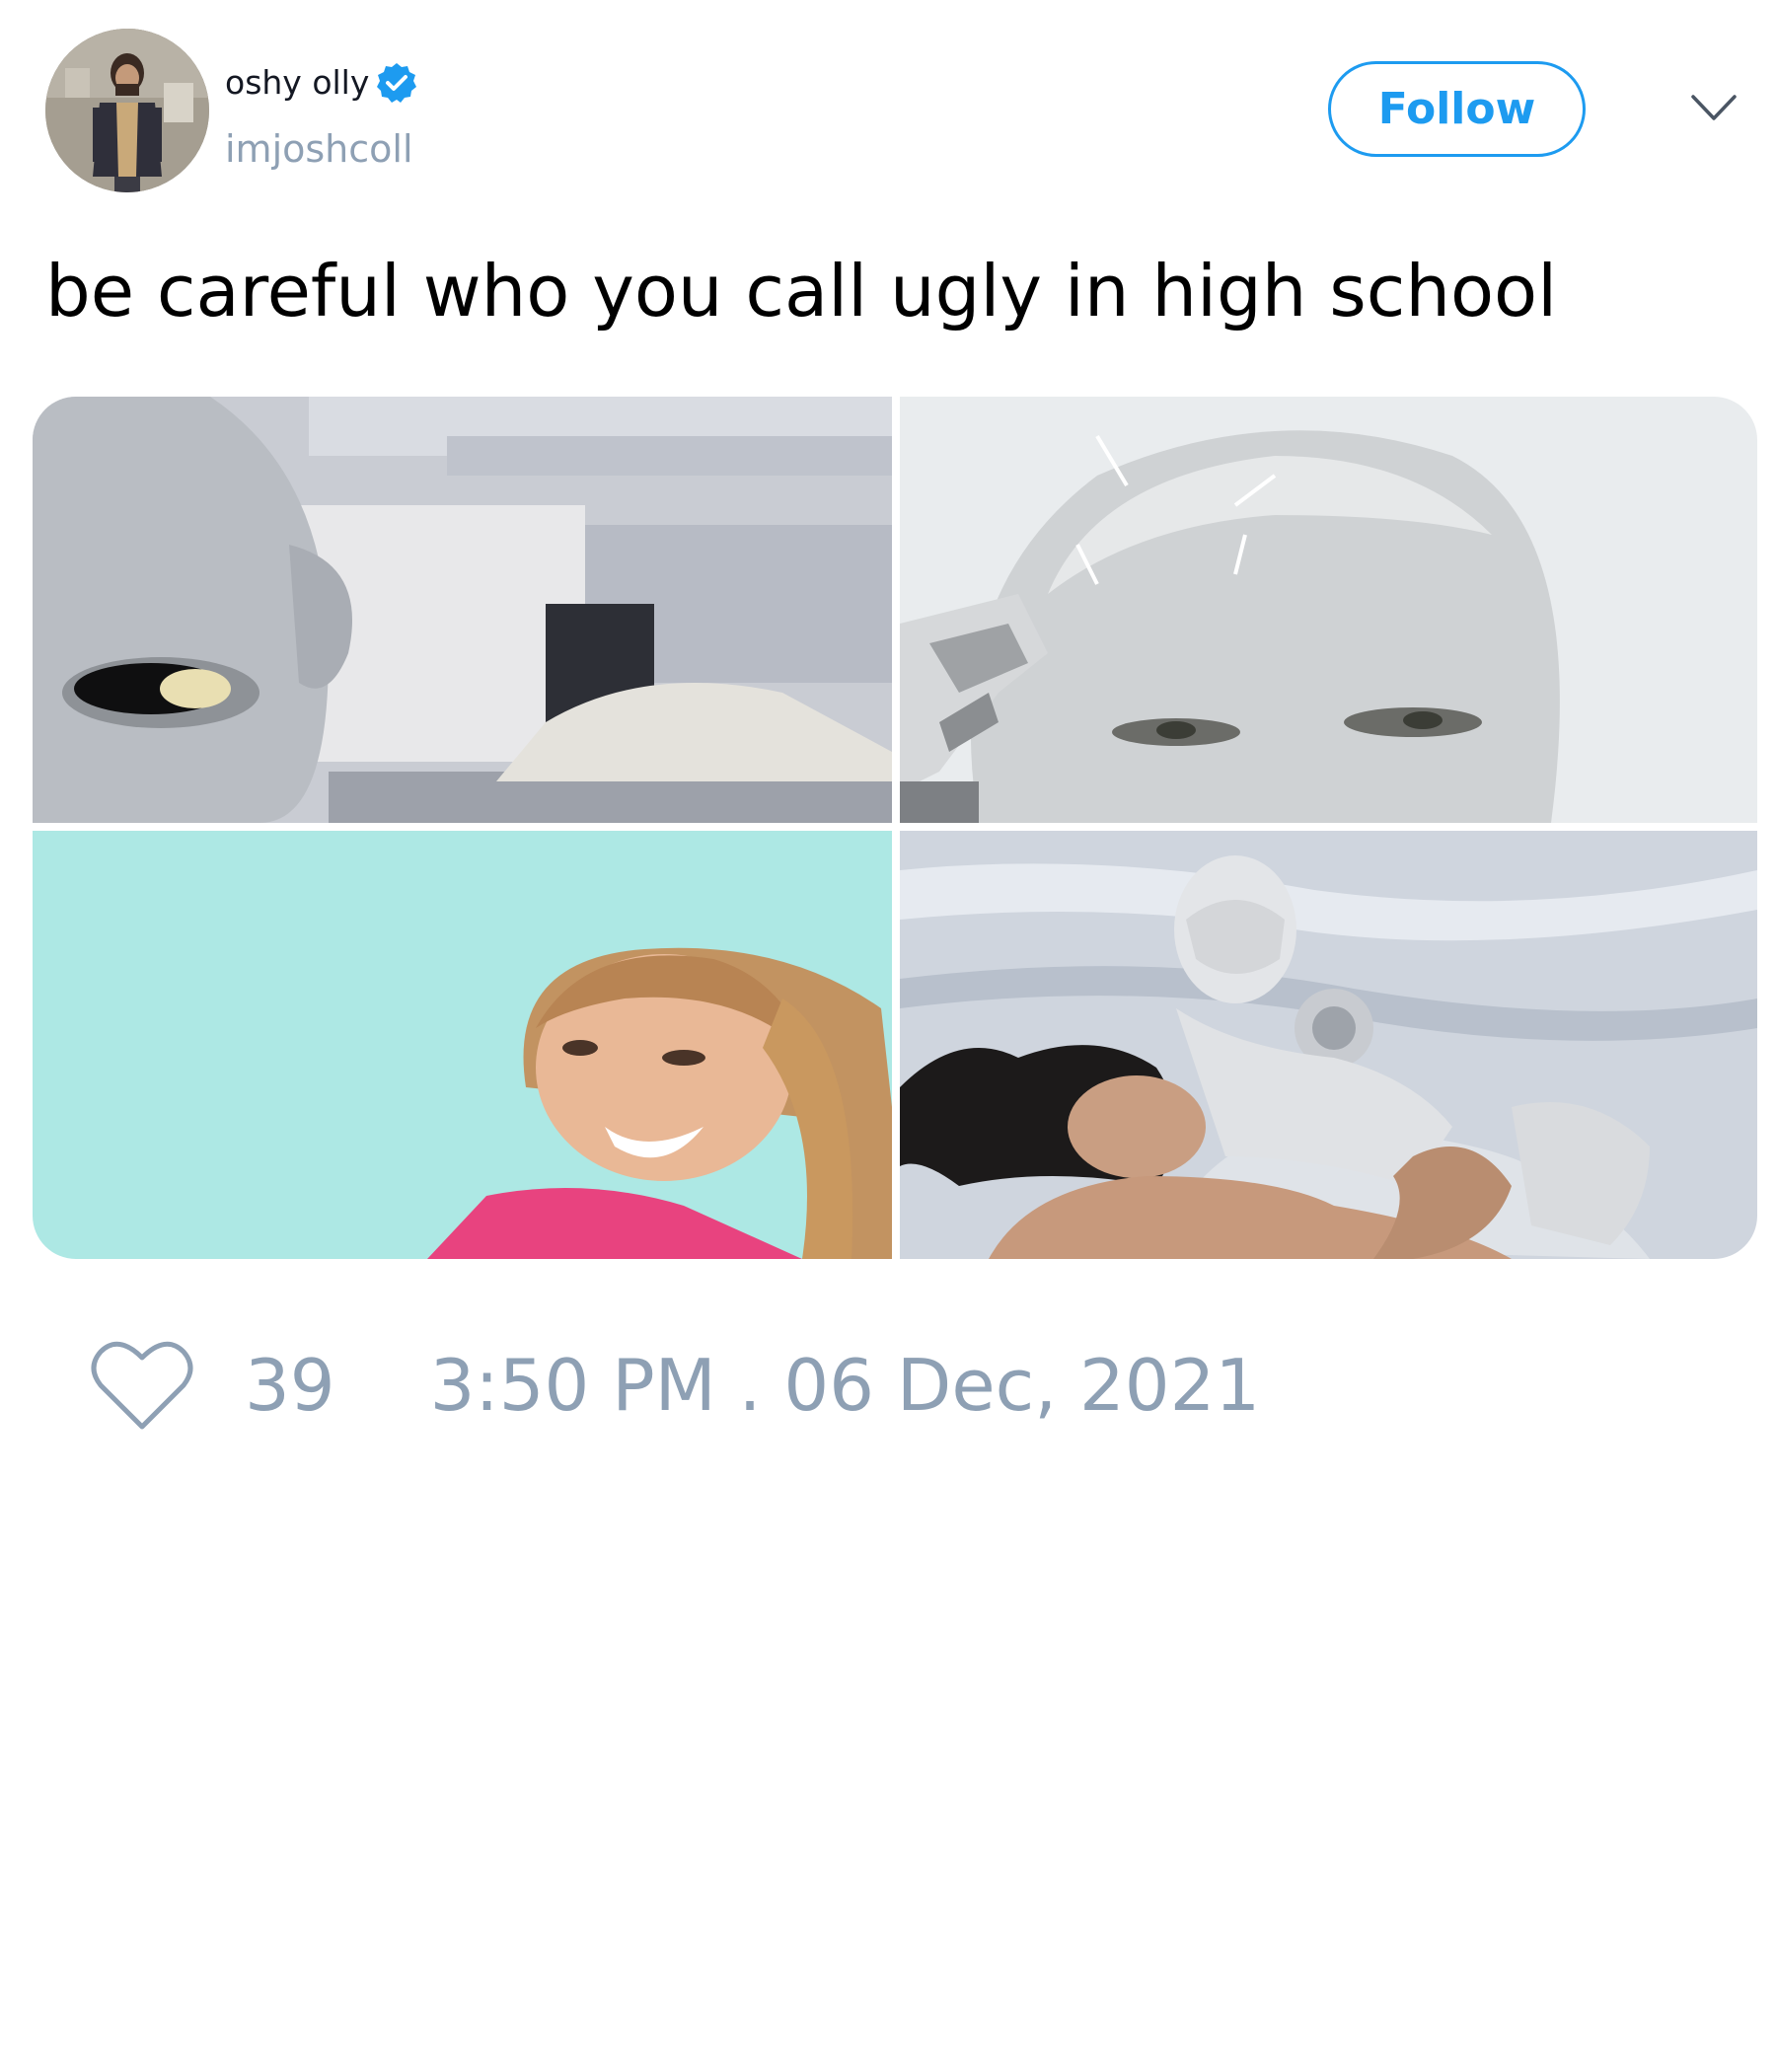 This screenshot has width=1776, height=2072. Describe the element at coordinates (142, 1386) in the screenshot. I see `heart-icon` at that location.